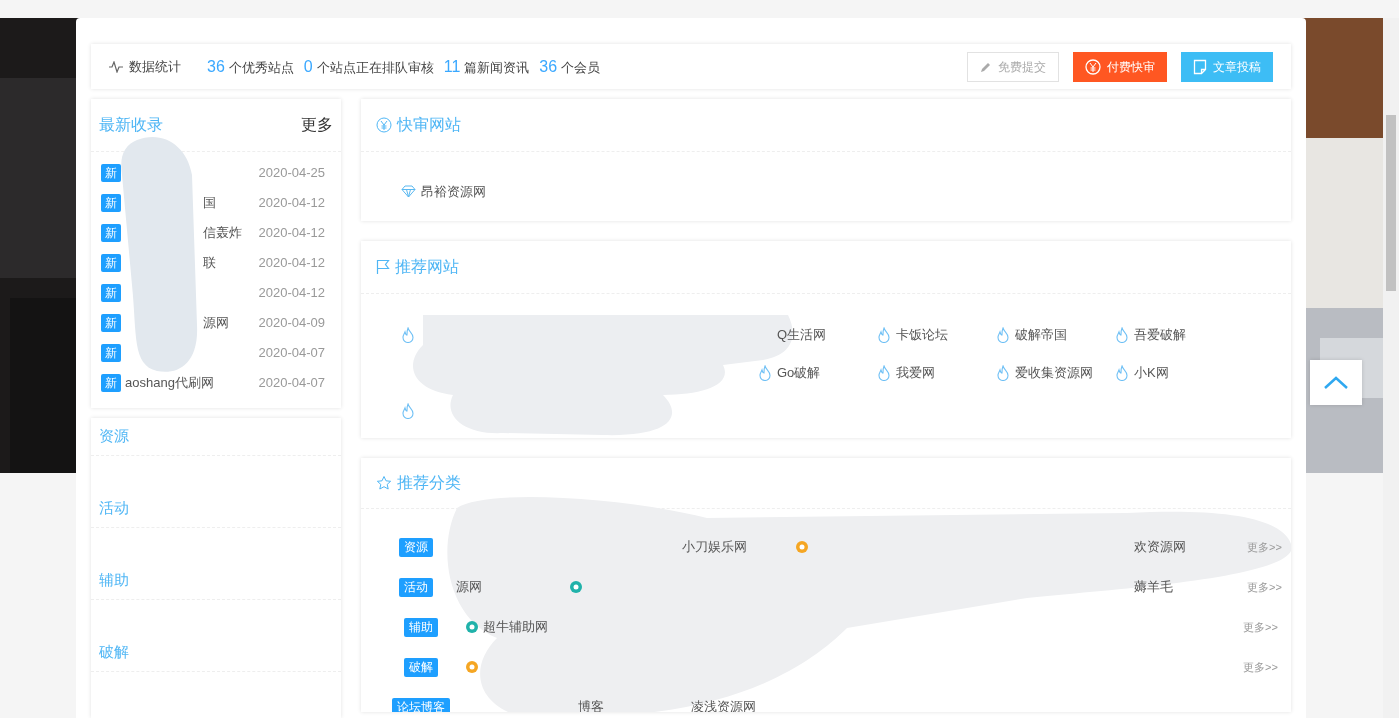 Image resolution: width=1399 pixels, height=718 pixels. What do you see at coordinates (986, 66) in the screenshot?
I see `pencil-icon` at bounding box center [986, 66].